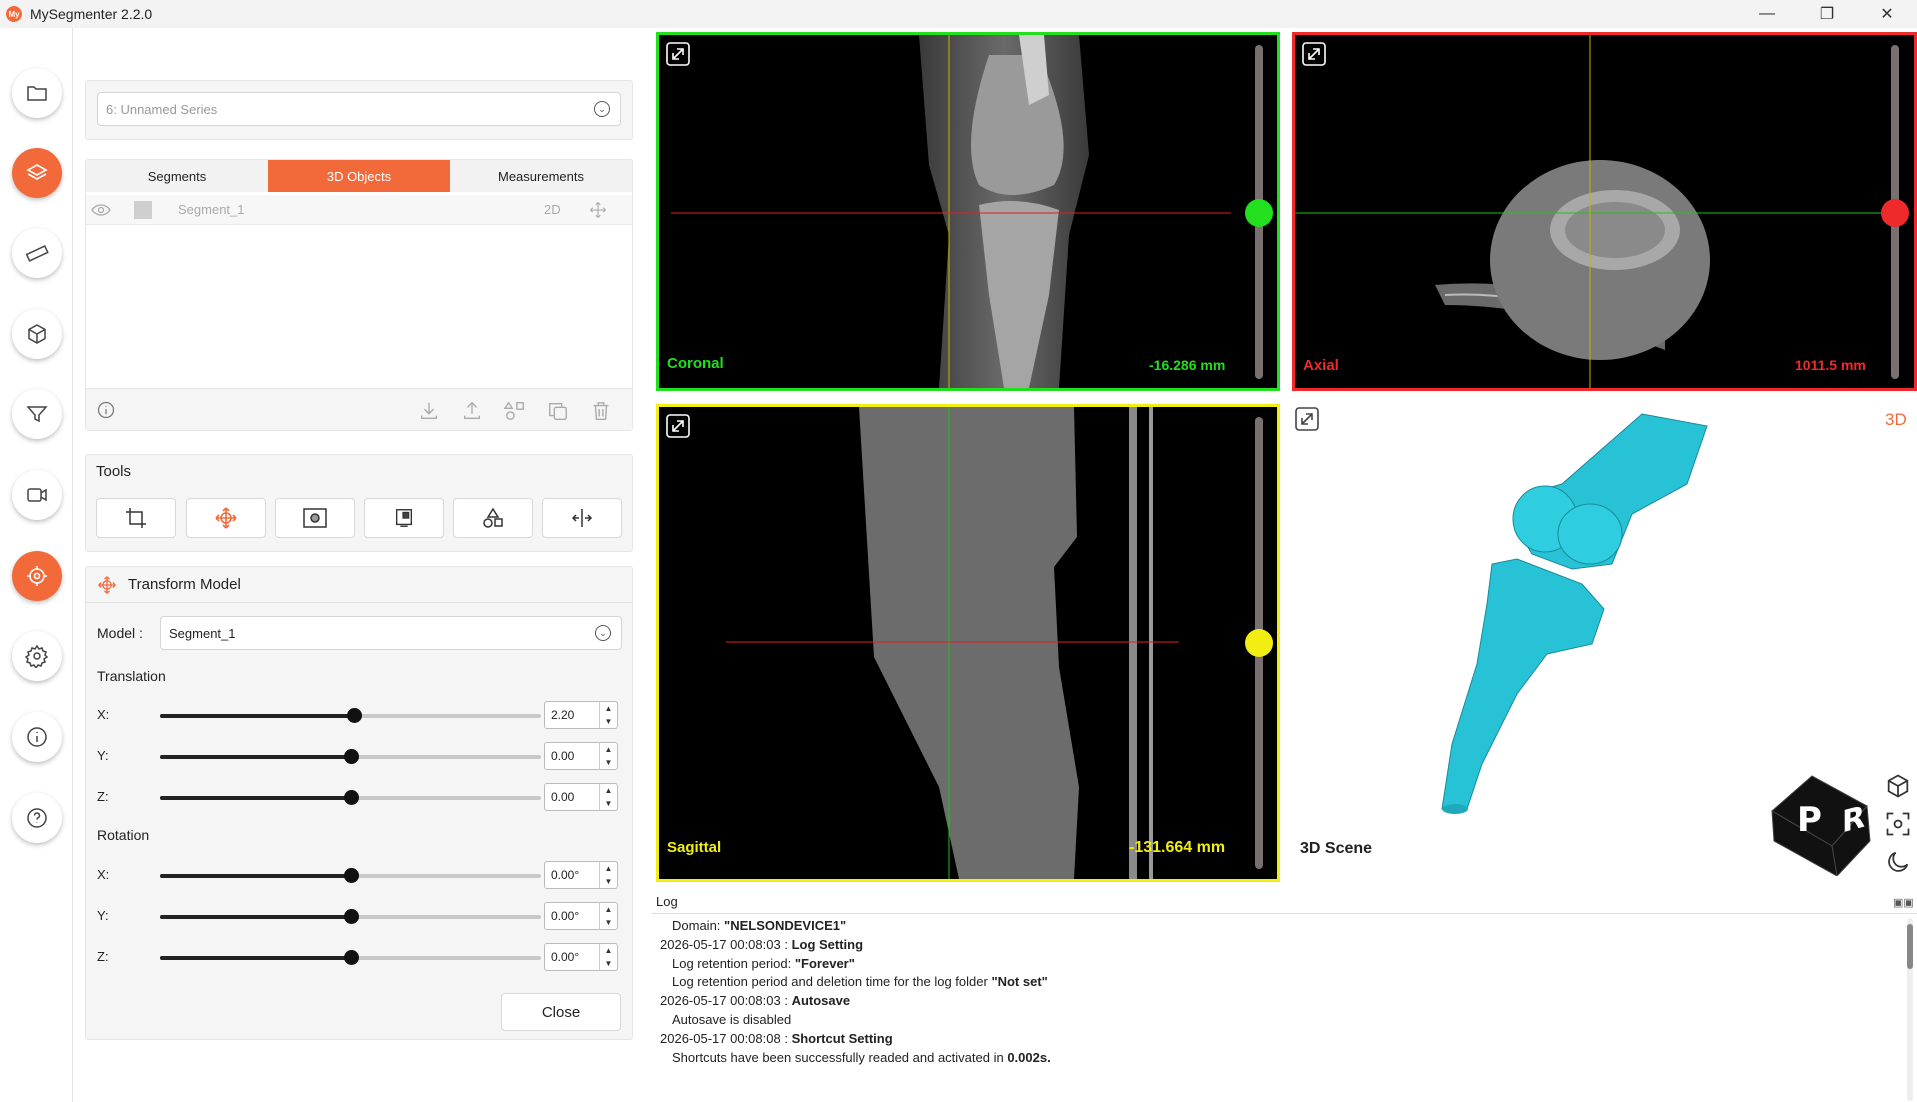 Image resolution: width=1917 pixels, height=1102 pixels. What do you see at coordinates (1259, 213) in the screenshot?
I see `coronal-slider-knob` at bounding box center [1259, 213].